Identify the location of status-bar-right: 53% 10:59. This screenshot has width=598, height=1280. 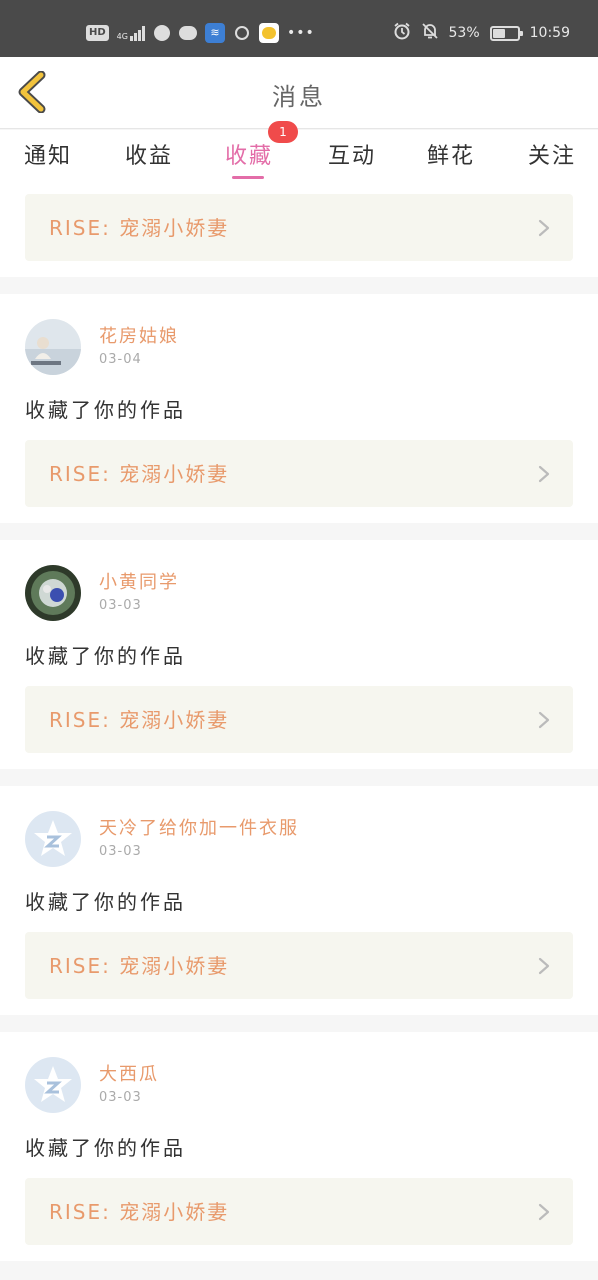
(481, 33).